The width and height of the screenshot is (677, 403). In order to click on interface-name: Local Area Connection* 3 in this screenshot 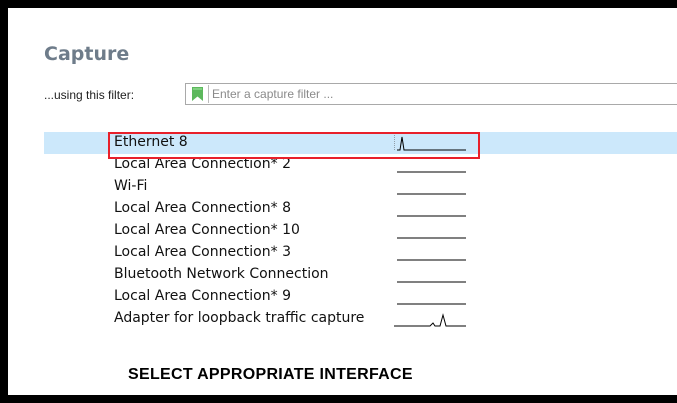, I will do `click(202, 252)`.